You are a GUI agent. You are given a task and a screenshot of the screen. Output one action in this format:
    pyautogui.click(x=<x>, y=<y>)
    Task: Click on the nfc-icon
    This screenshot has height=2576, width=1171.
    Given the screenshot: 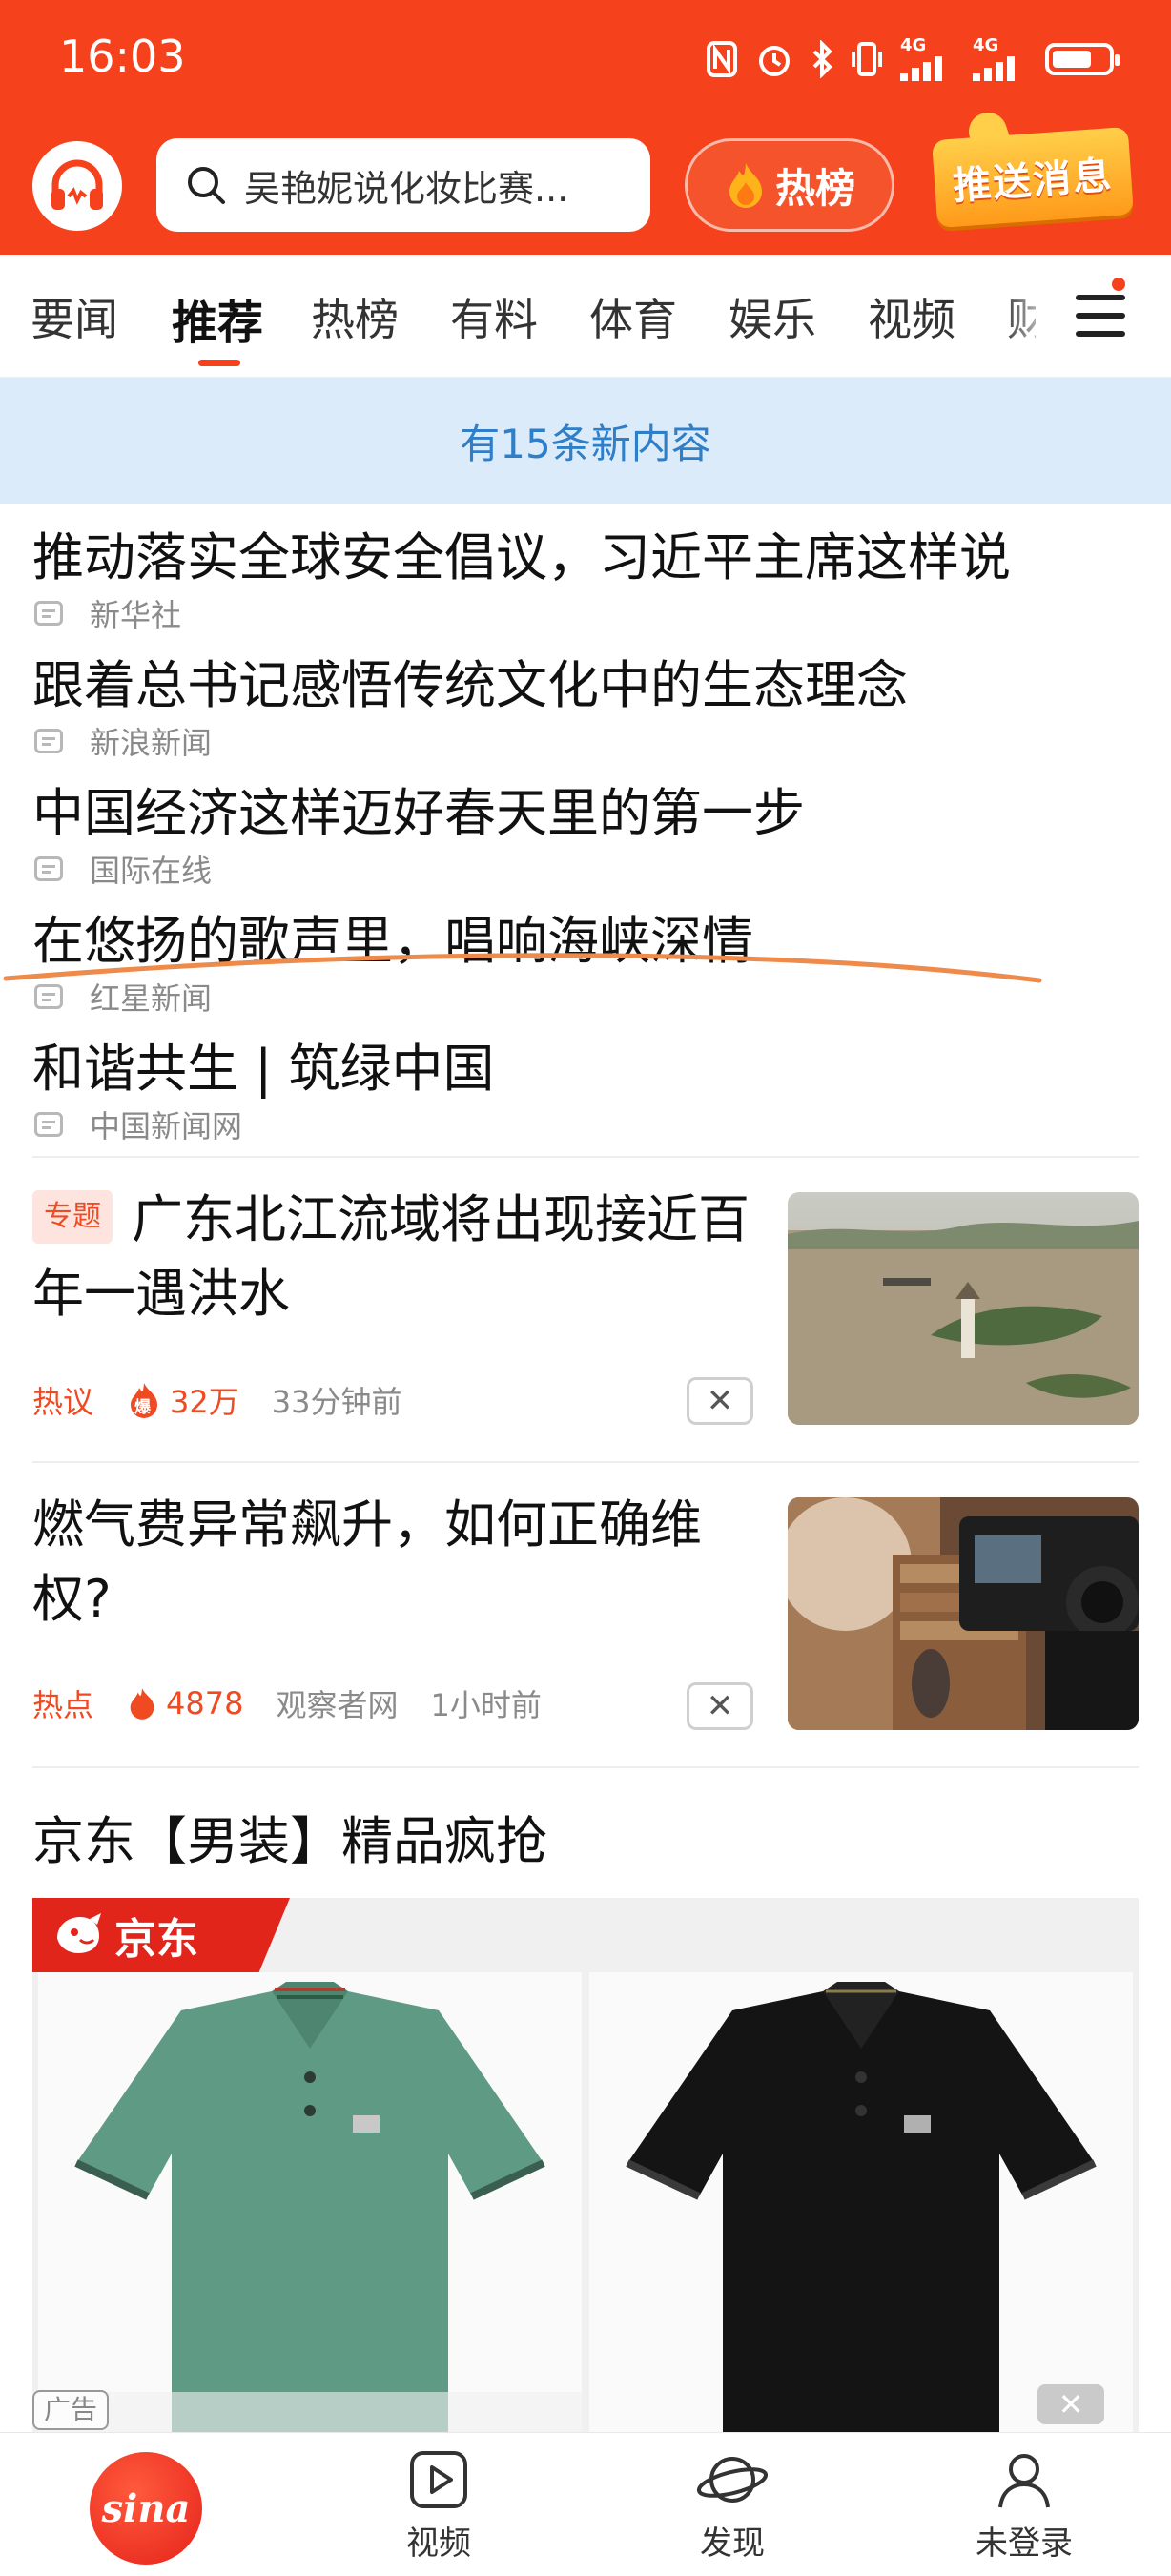 What is the action you would take?
    pyautogui.click(x=722, y=59)
    